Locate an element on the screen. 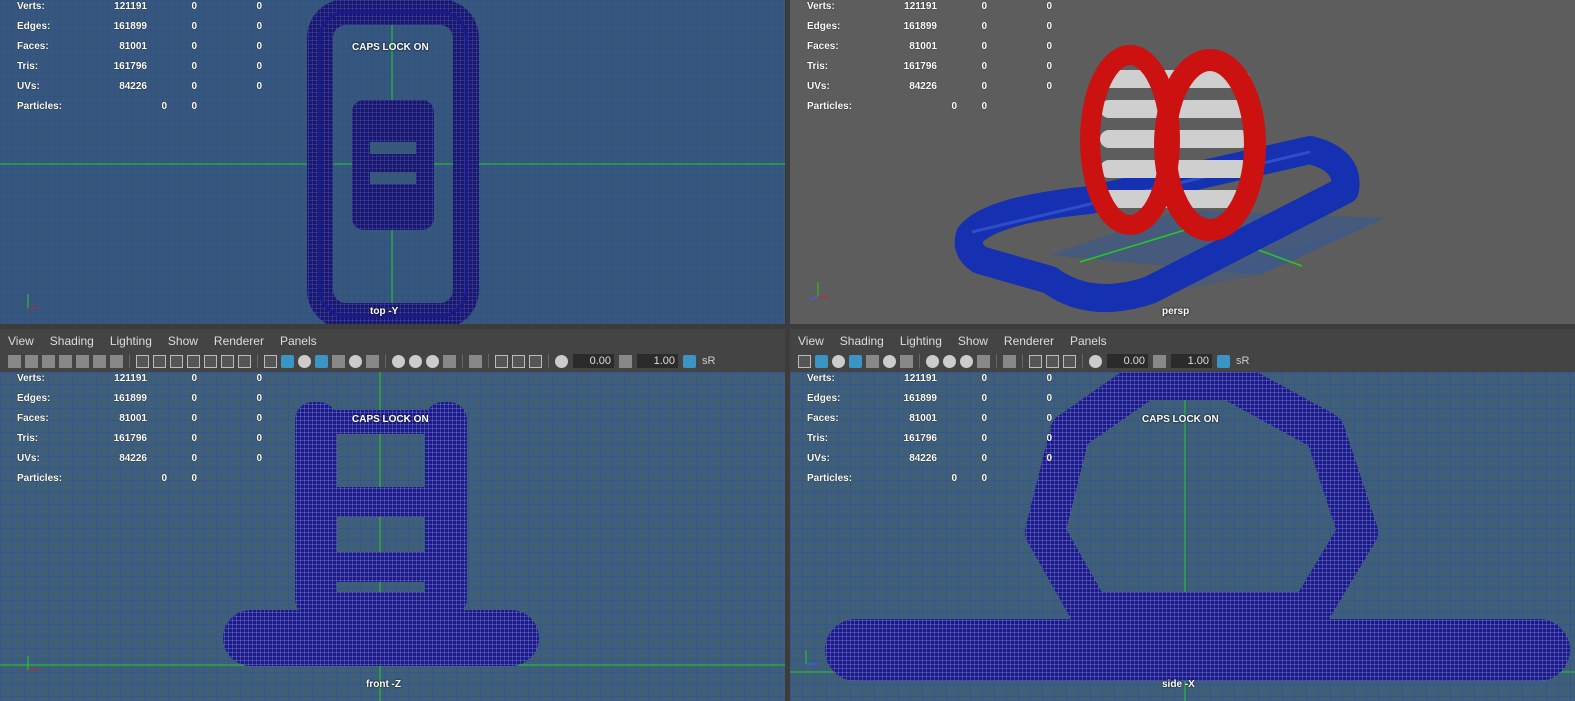  view-transform-icon is located at coordinates (99, 361).